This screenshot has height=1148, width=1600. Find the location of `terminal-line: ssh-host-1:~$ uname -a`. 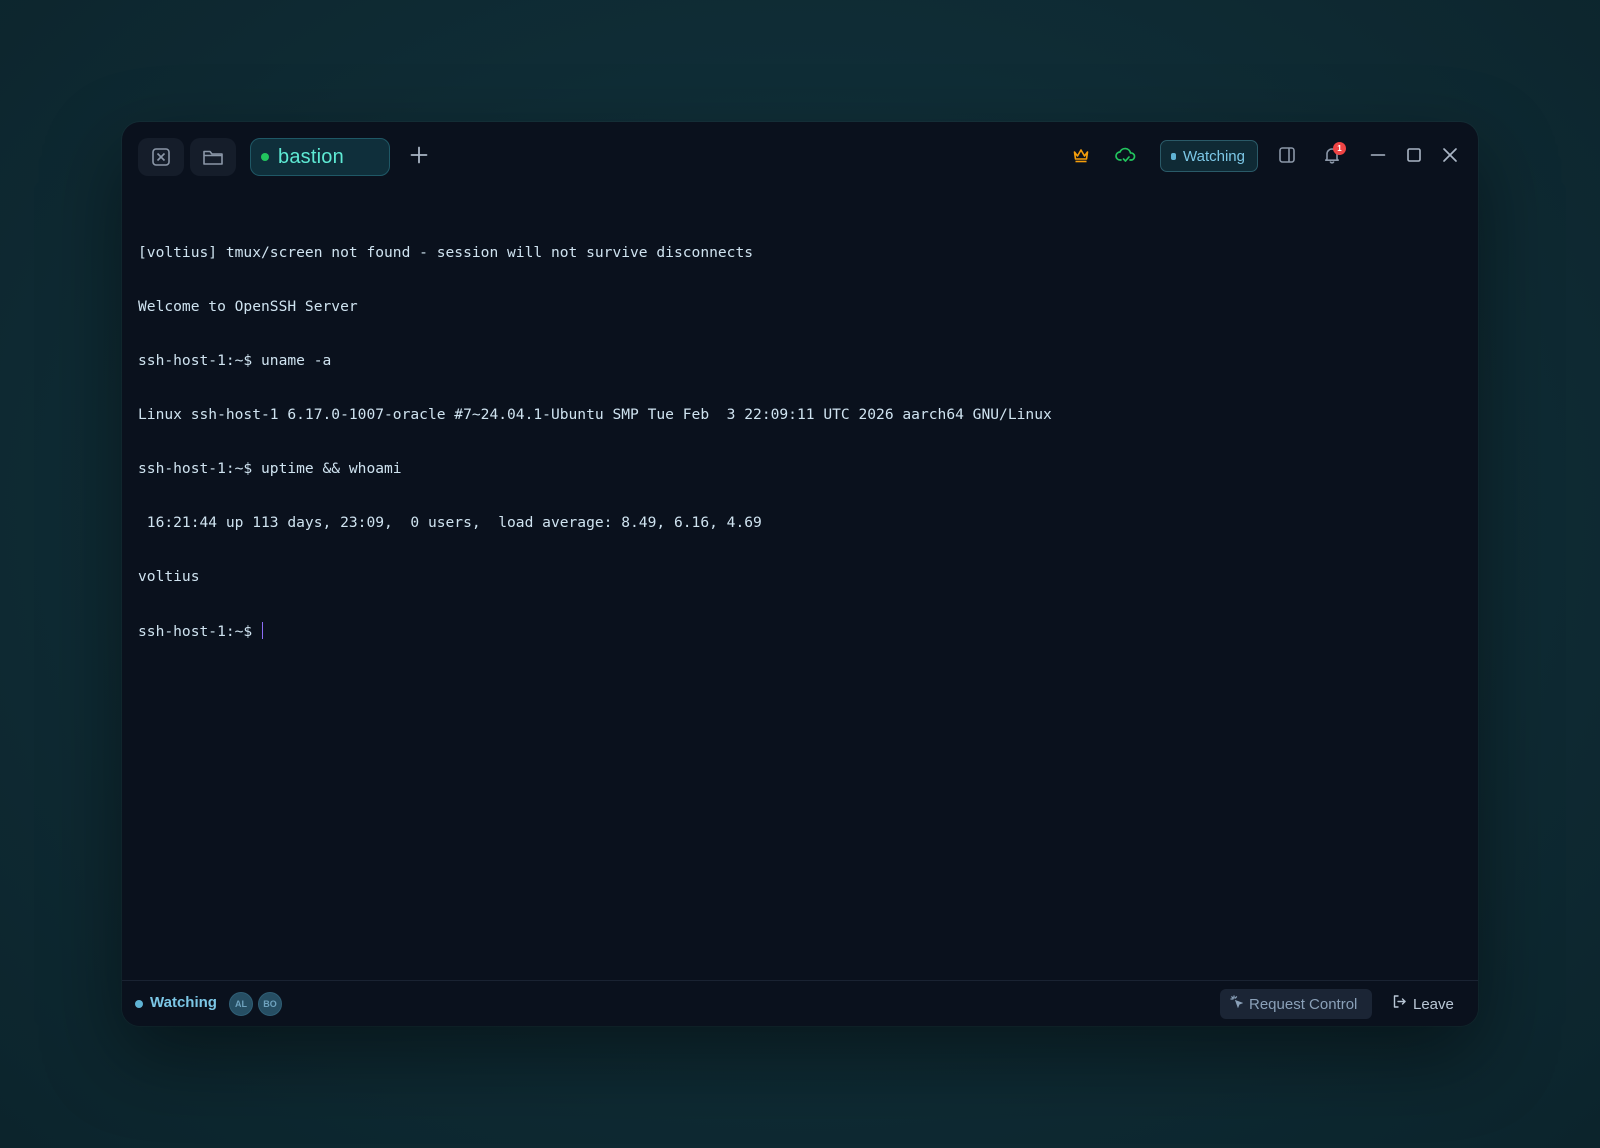

terminal-line: ssh-host-1:~$ uname -a is located at coordinates (235, 360).